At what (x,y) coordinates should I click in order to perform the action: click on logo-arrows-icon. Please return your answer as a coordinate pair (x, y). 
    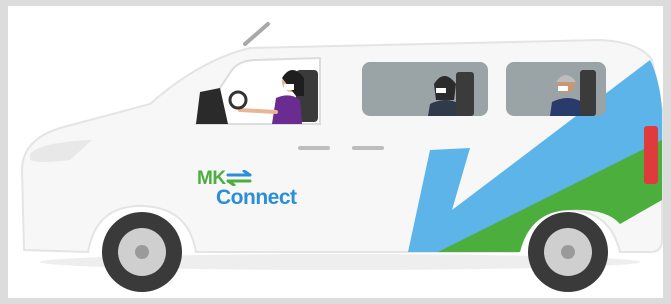
    Looking at the image, I should click on (239, 178).